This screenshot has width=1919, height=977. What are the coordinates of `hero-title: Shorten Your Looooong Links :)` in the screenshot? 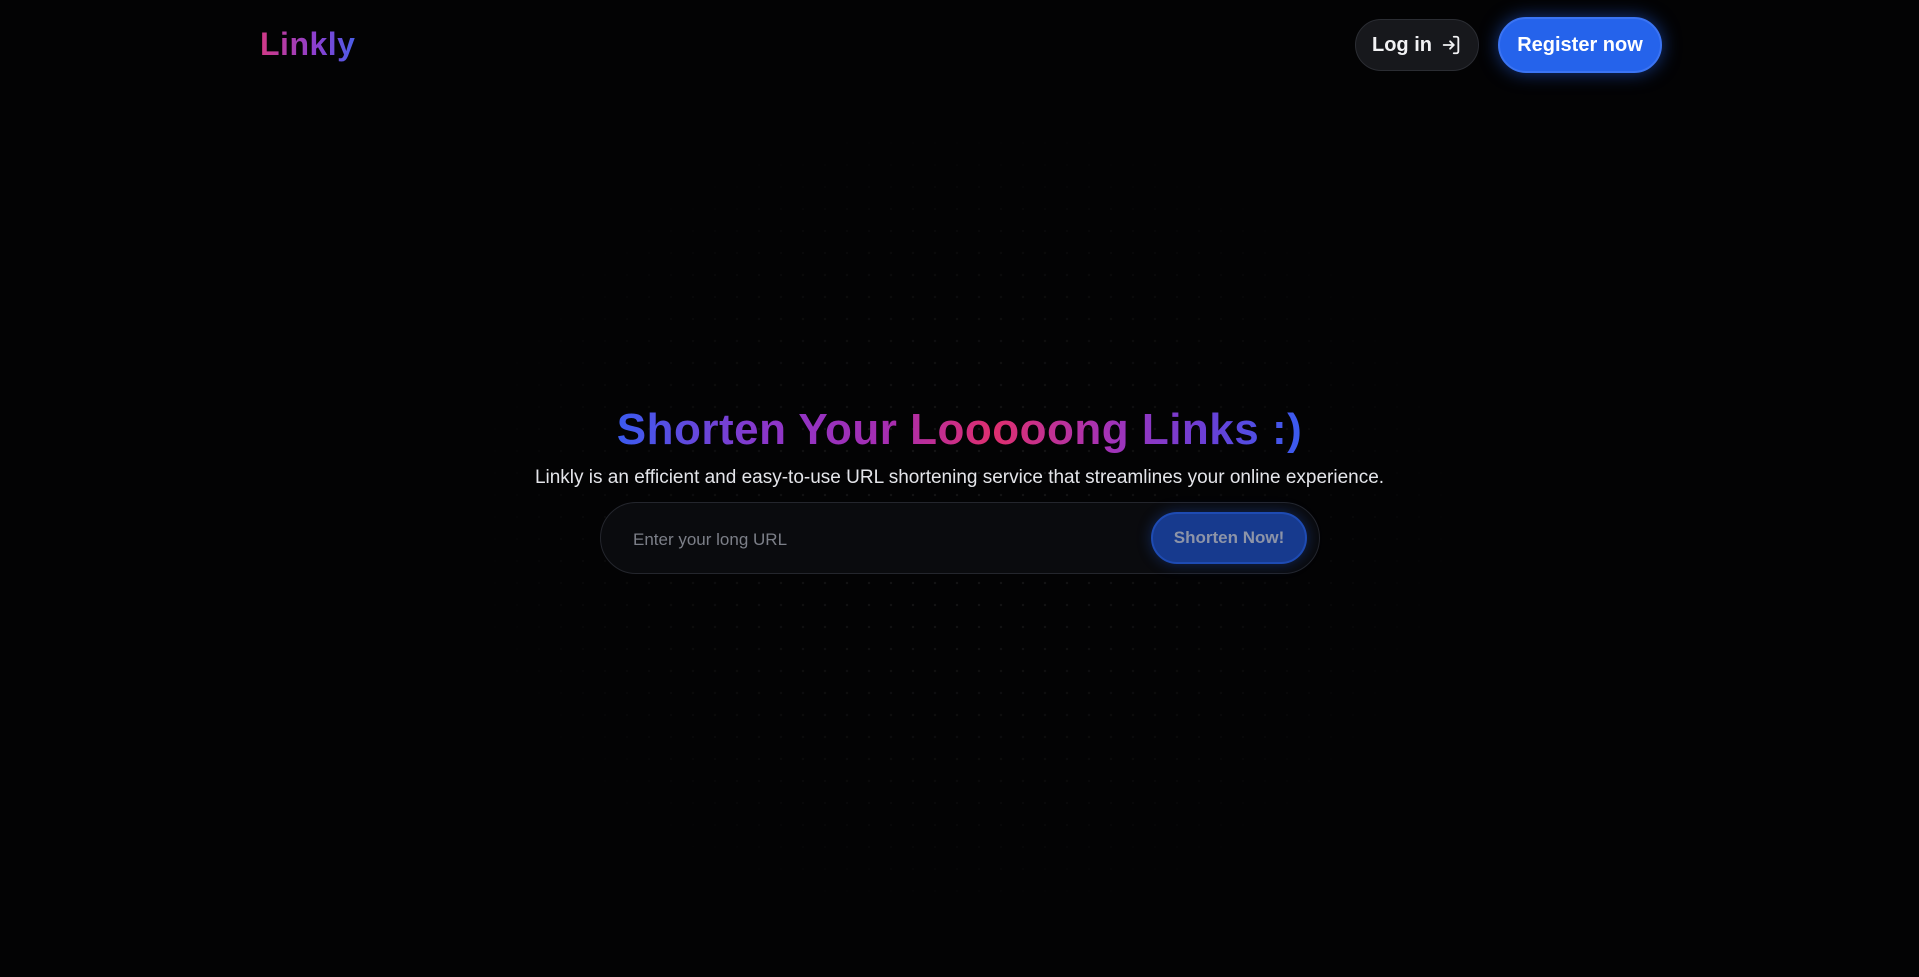 It's located at (959, 430).